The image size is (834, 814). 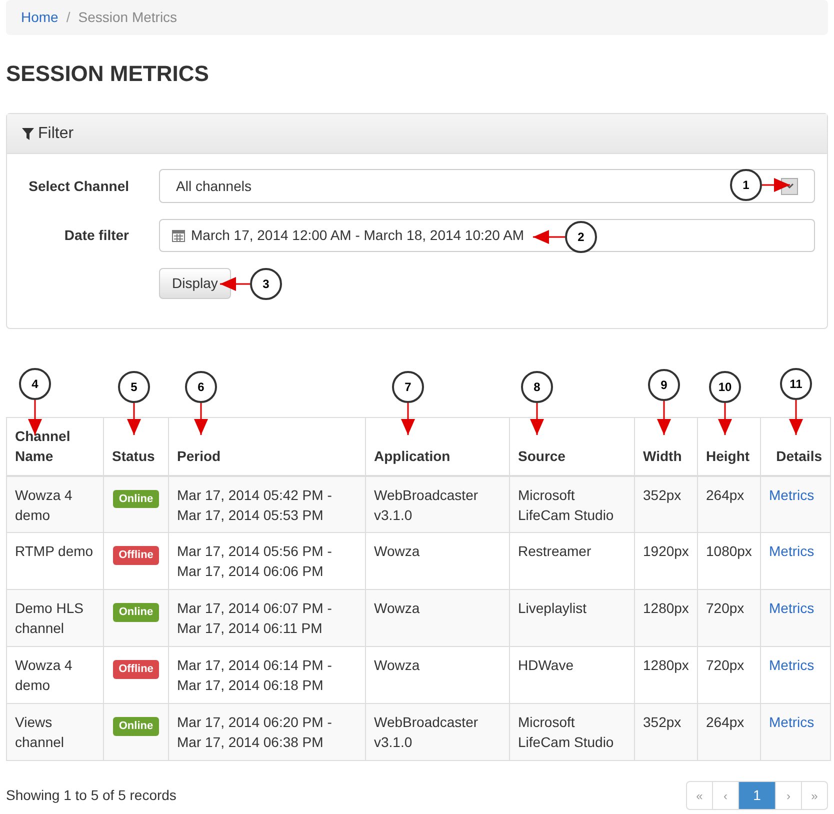 I want to click on callout-number: 11, so click(x=796, y=384).